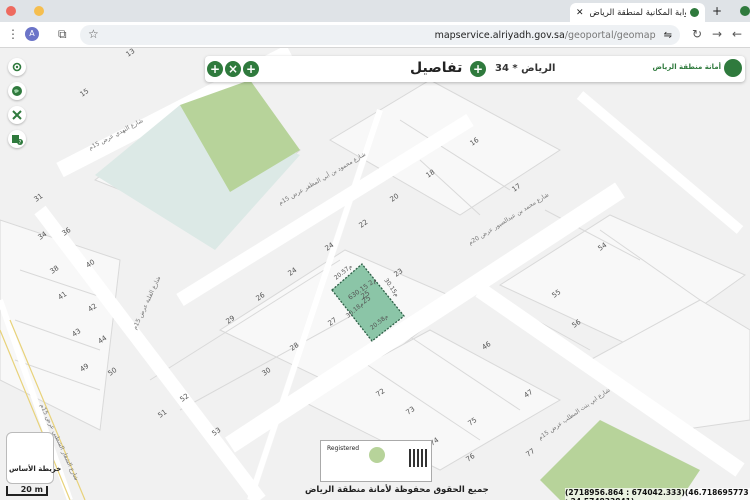 The image size is (750, 500). Describe the element at coordinates (377, 455) in the screenshot. I see `stamp-emblem-icon` at that location.